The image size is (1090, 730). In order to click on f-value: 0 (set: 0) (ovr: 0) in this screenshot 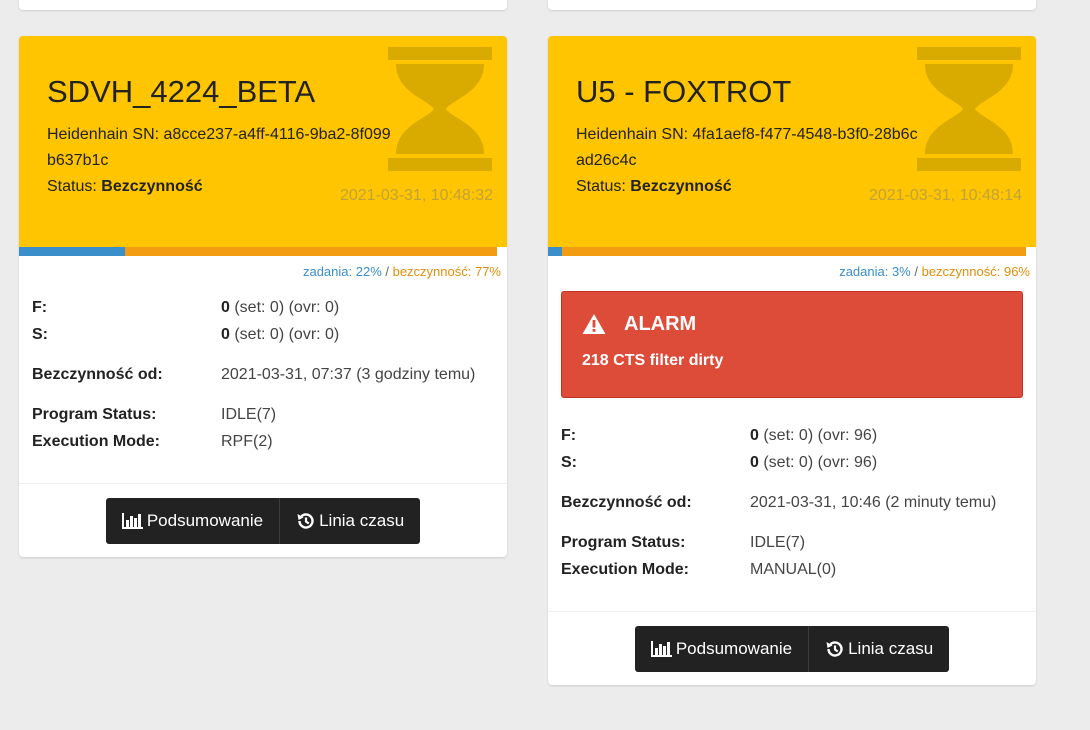, I will do `click(280, 307)`.